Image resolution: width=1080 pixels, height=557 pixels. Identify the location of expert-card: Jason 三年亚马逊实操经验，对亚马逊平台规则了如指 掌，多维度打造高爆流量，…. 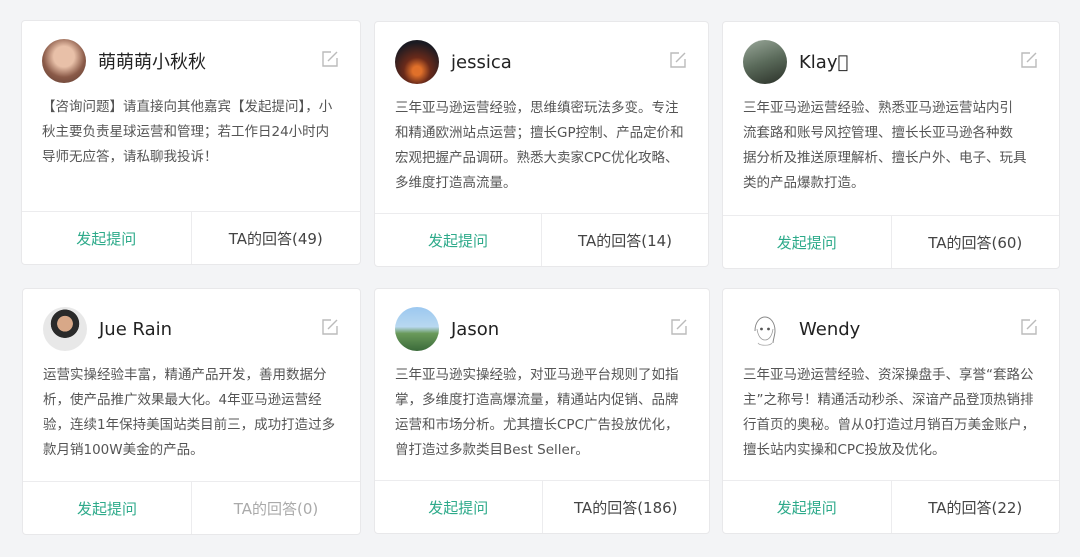
(542, 411).